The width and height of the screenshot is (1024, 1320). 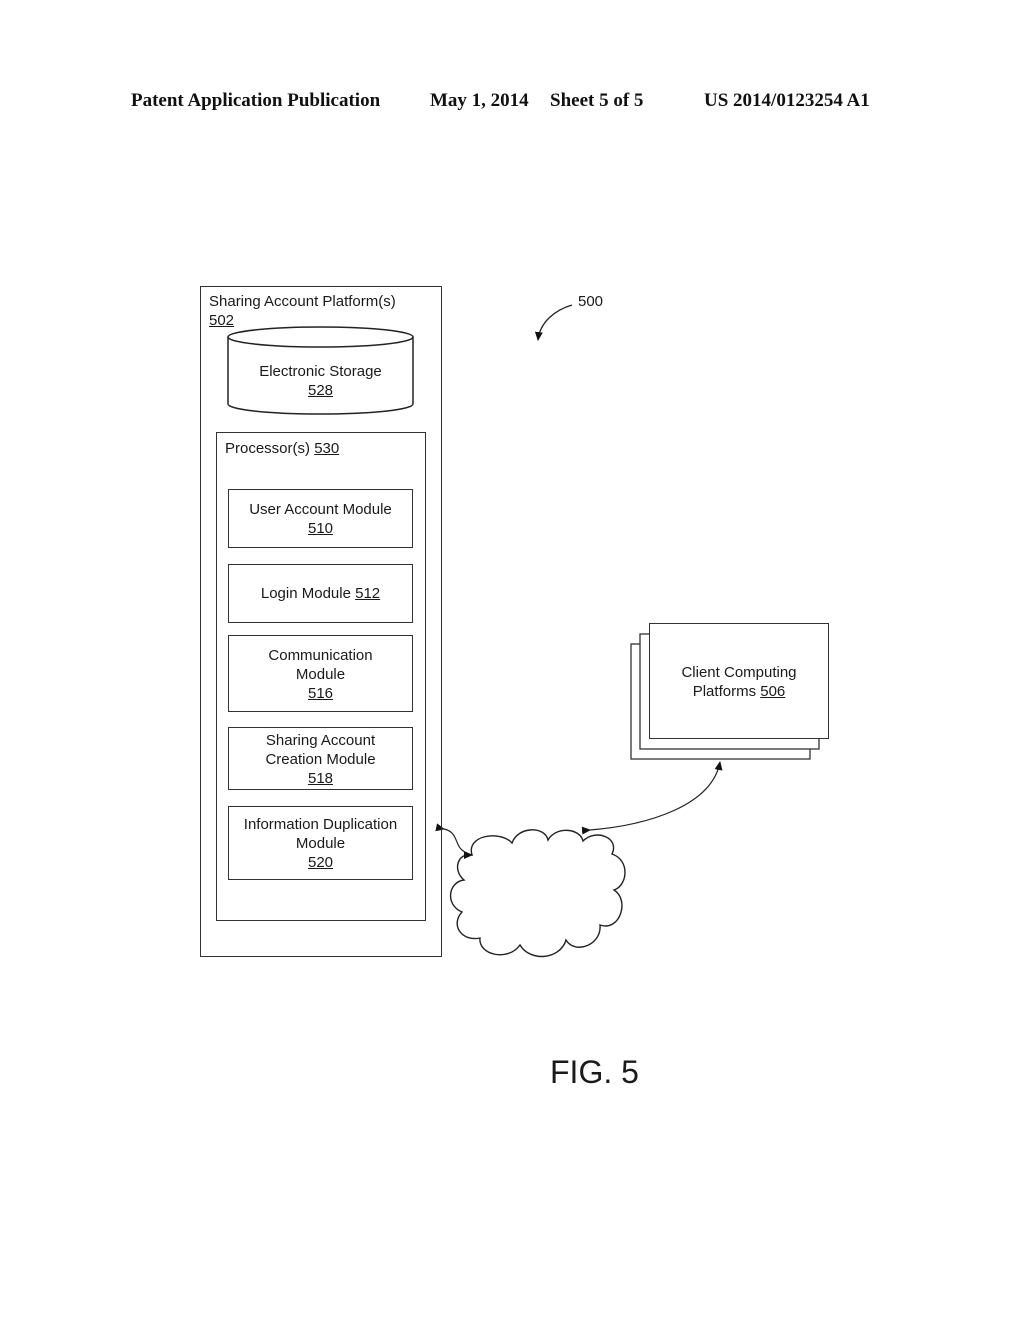 What do you see at coordinates (320, 371) in the screenshot?
I see `storage-title: Electronic Storage` at bounding box center [320, 371].